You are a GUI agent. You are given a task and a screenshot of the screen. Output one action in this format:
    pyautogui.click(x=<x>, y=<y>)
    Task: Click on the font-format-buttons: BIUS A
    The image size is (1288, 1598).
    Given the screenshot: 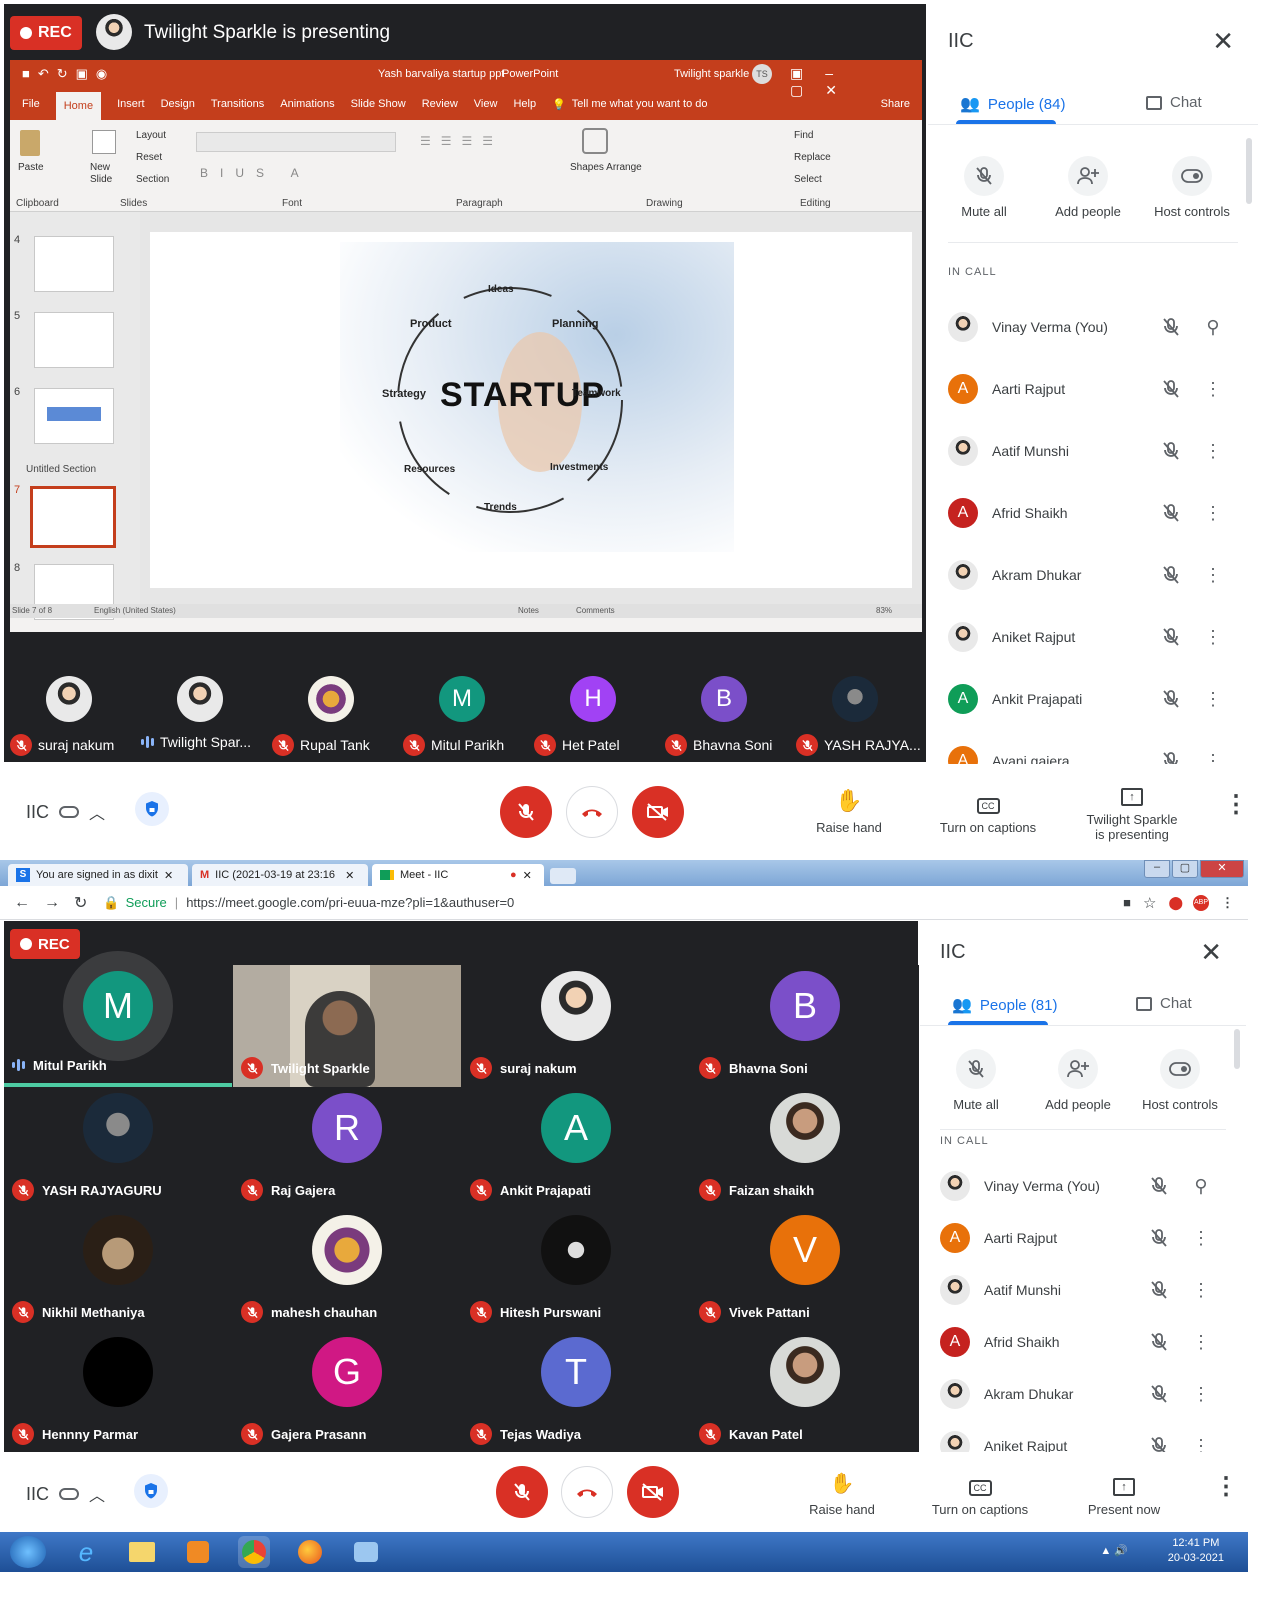 What is the action you would take?
    pyautogui.click(x=255, y=173)
    